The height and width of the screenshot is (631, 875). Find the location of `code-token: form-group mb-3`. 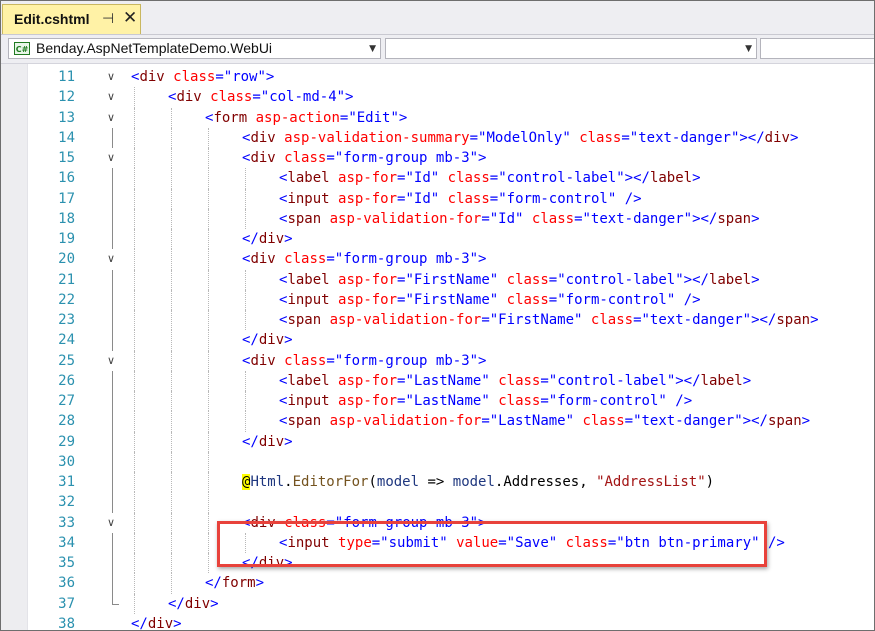

code-token: form-group mb-3 is located at coordinates (406, 360).